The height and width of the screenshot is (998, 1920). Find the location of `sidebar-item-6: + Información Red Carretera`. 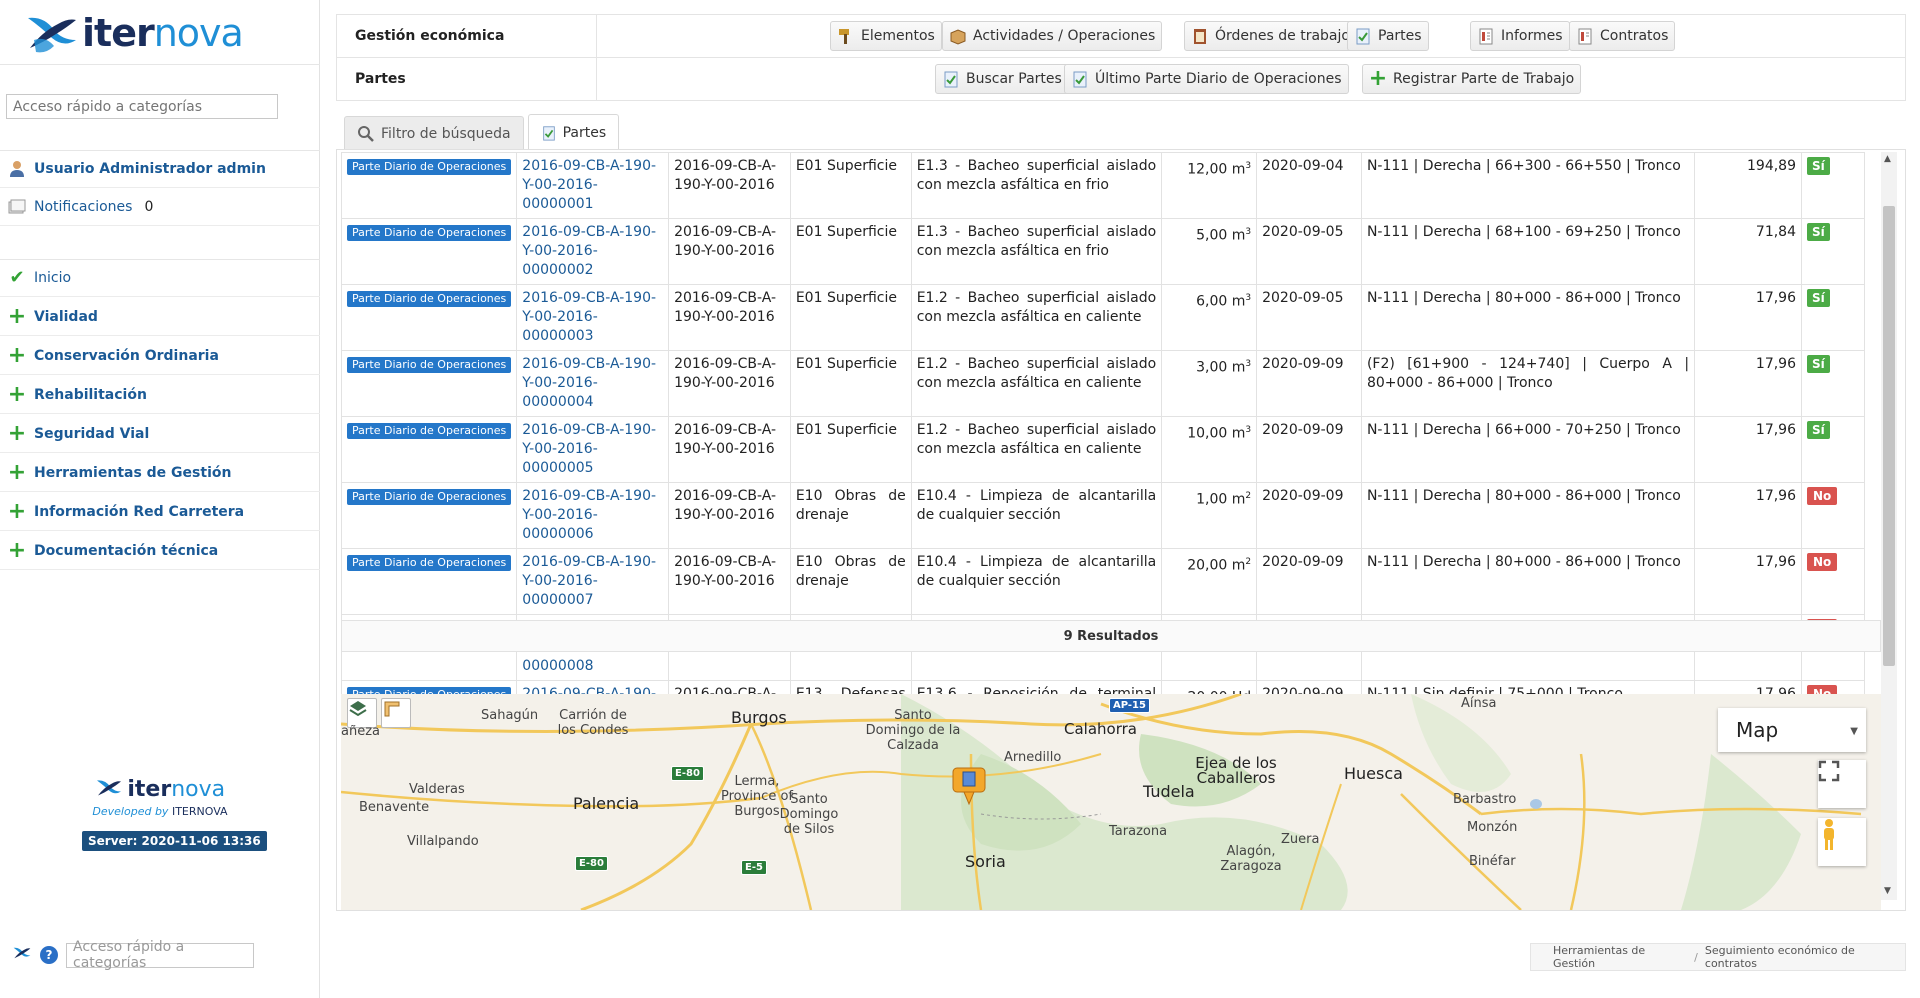

sidebar-item-6: + Información Red Carretera is located at coordinates (160, 512).